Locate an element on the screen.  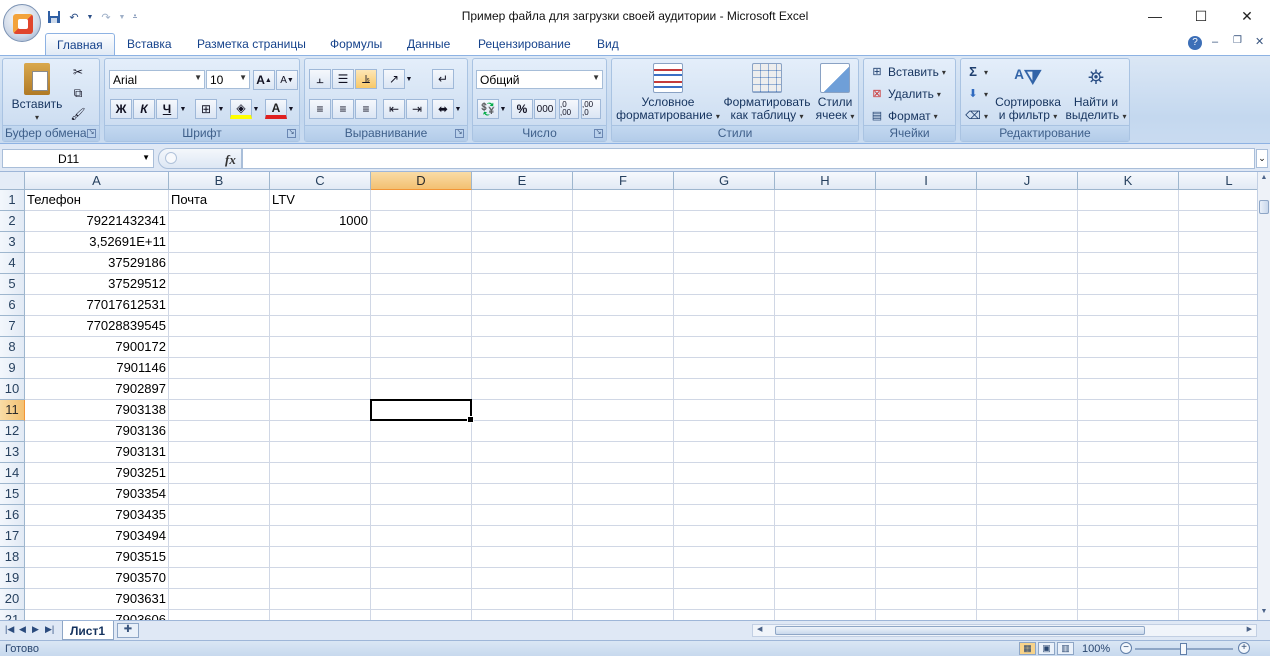
cell-k20 is located at coordinates (1128, 599).